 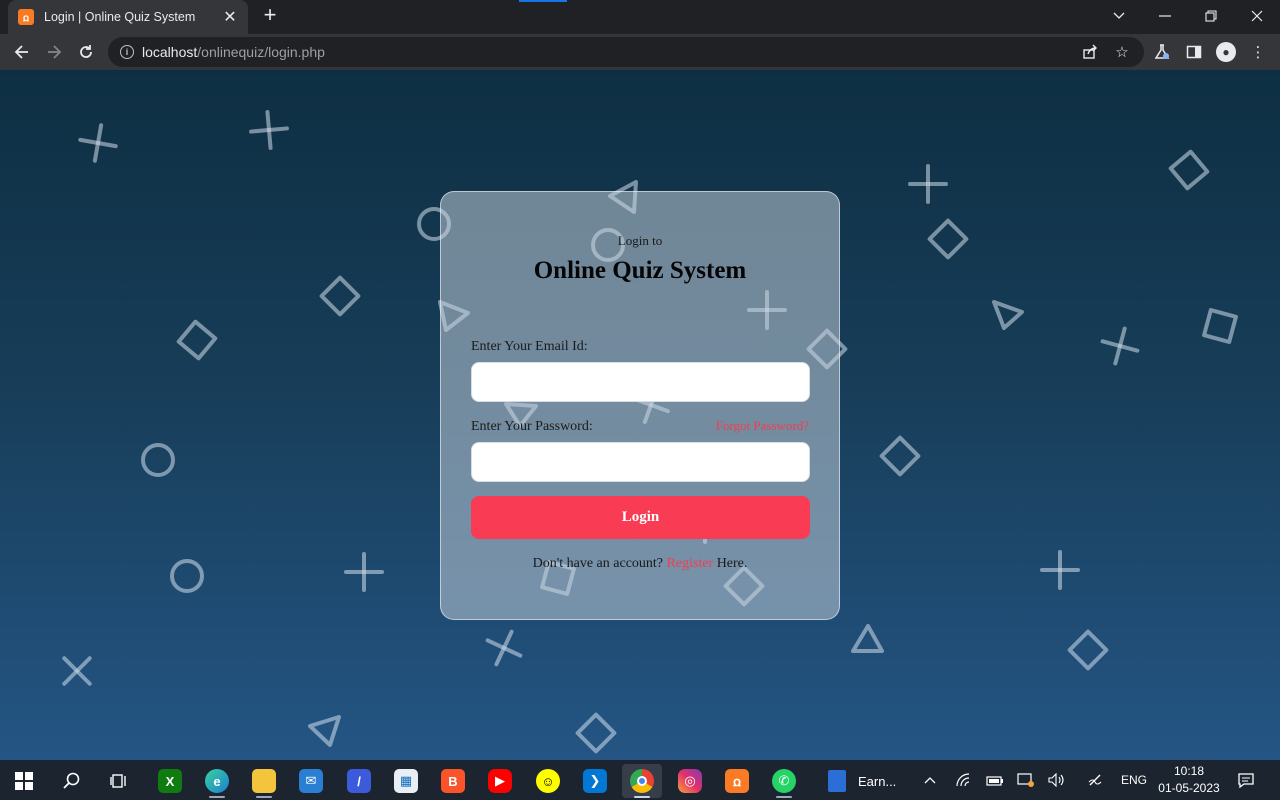 I want to click on profile-avatar: ●, so click(x=1226, y=52).